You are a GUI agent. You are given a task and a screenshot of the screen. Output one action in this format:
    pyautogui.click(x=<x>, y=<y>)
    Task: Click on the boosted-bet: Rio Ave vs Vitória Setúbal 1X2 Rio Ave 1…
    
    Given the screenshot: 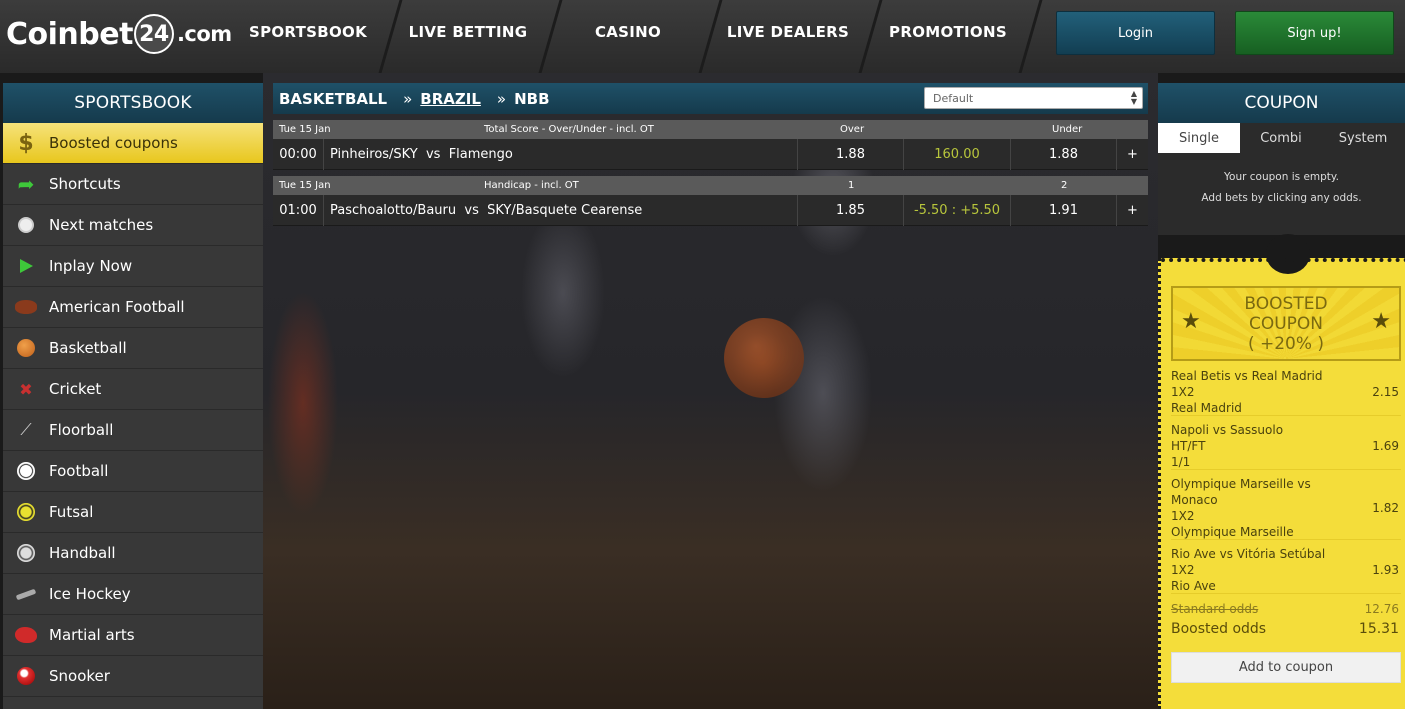 What is the action you would take?
    pyautogui.click(x=1286, y=570)
    